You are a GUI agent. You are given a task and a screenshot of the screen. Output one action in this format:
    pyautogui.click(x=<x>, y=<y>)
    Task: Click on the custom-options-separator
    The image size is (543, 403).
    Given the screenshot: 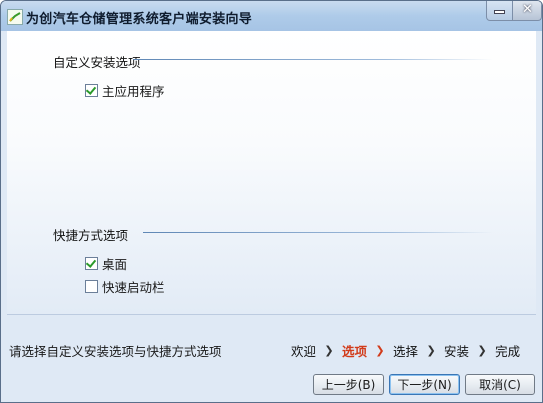 What is the action you would take?
    pyautogui.click(x=313, y=59)
    